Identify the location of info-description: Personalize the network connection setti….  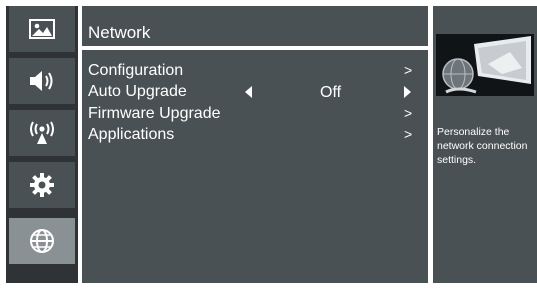
(482, 146).